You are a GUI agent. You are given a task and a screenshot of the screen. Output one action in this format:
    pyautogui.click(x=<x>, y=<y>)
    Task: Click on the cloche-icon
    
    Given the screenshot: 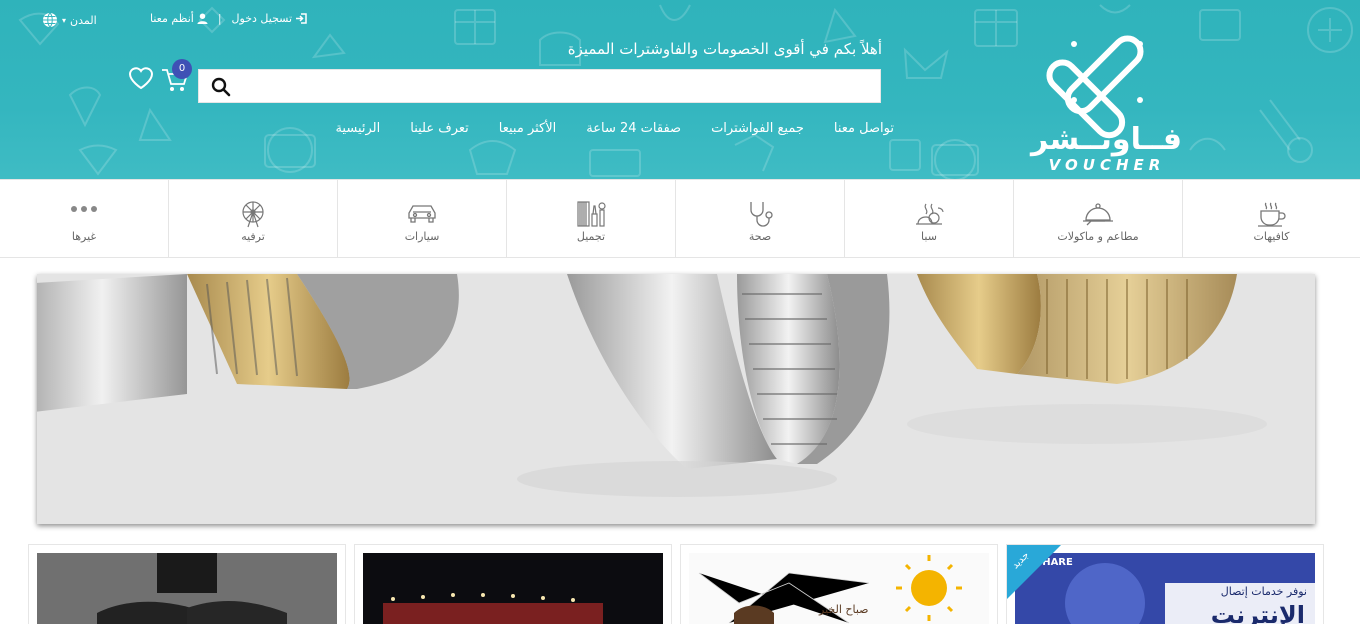 What is the action you would take?
    pyautogui.click(x=1098, y=214)
    